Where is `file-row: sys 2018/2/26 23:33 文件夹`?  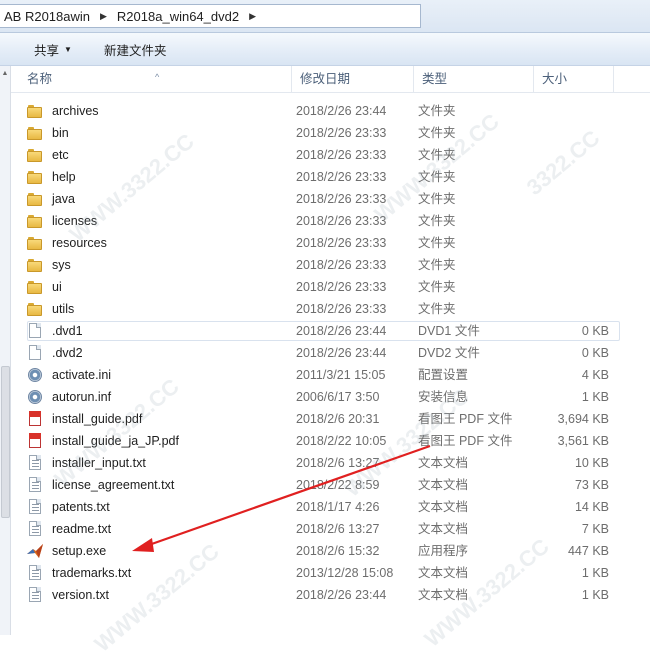
file-row: sys 2018/2/26 23:33 文件夹 is located at coordinates (330, 265).